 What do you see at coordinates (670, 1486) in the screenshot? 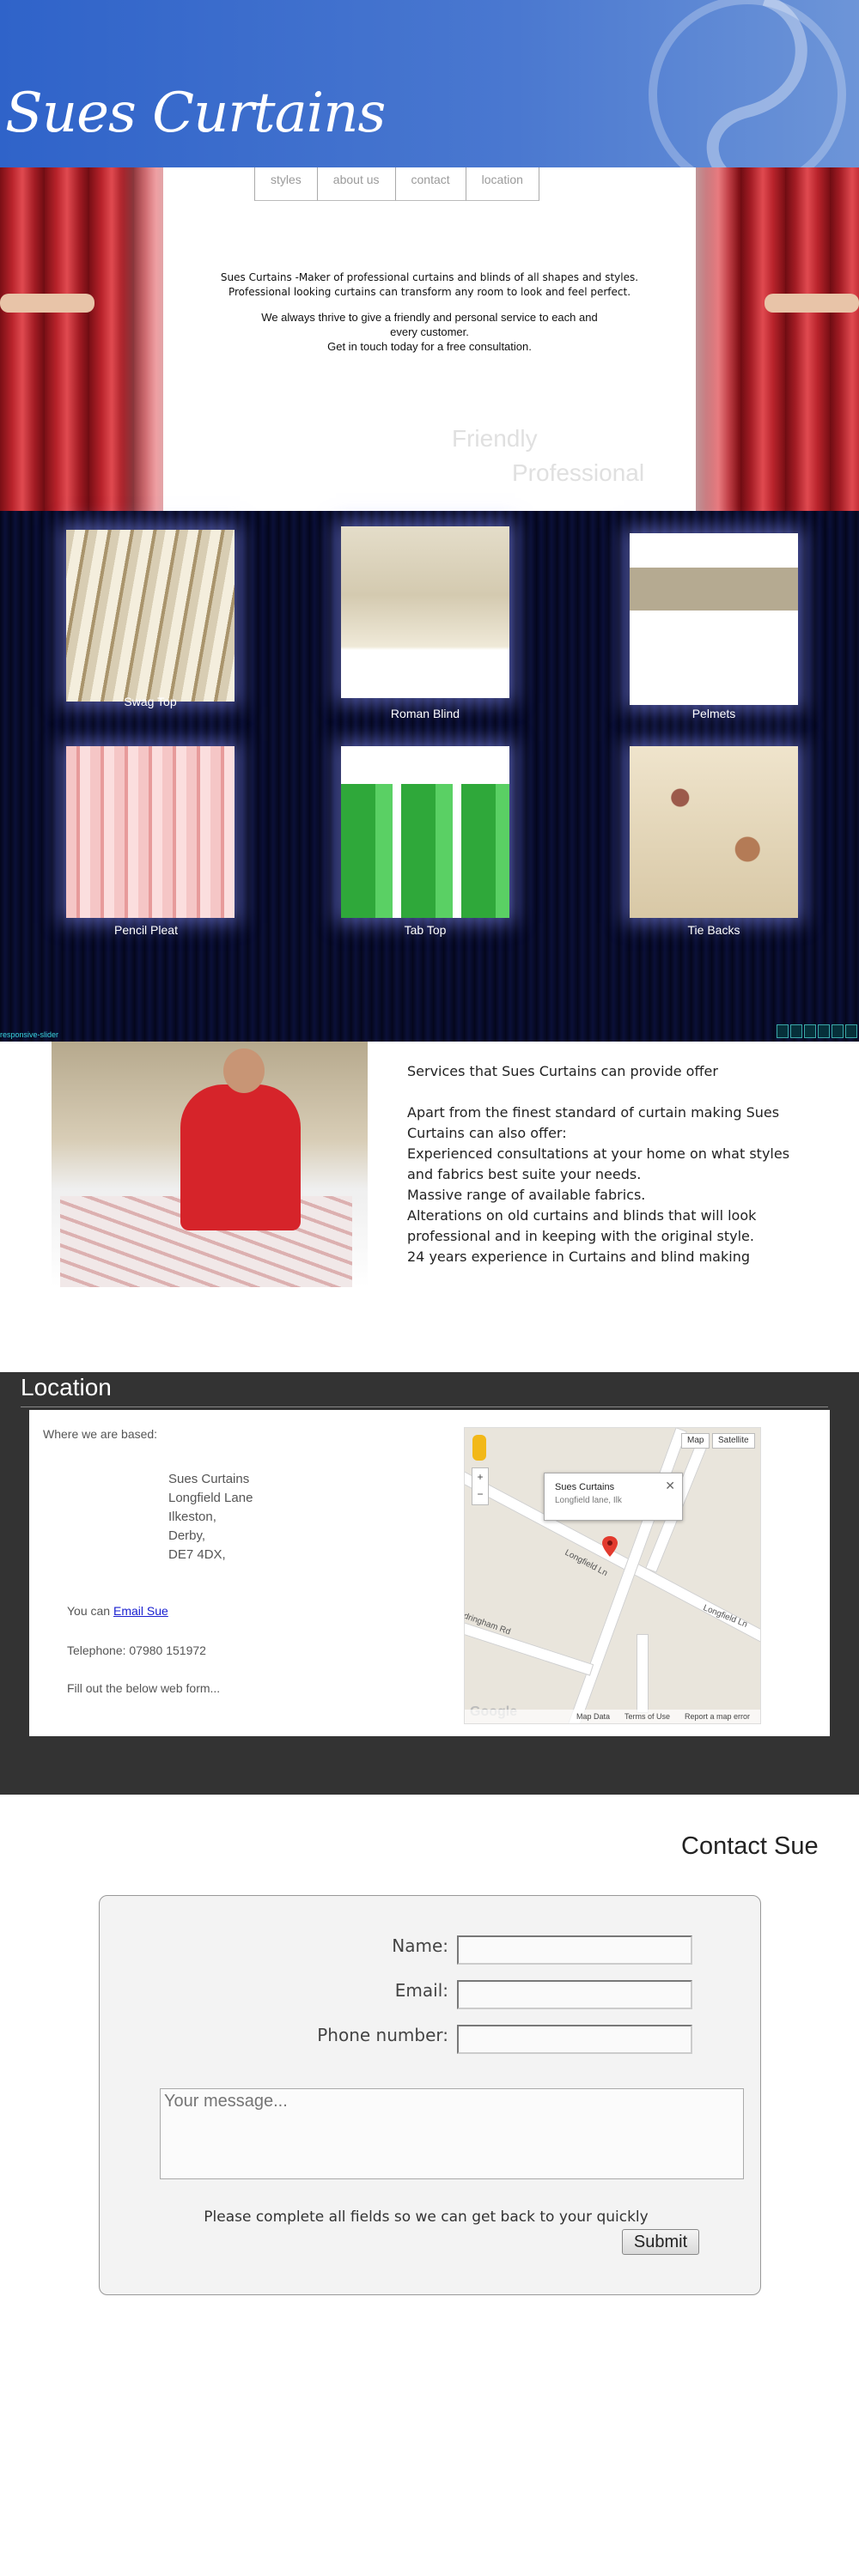
I see `close-icon: ✕` at bounding box center [670, 1486].